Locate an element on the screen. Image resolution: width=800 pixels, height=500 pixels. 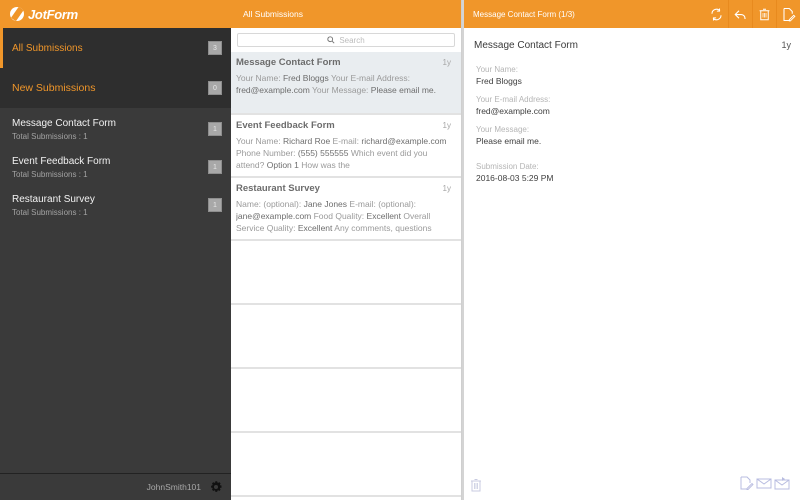
email-send-icon is located at coordinates (782, 483).